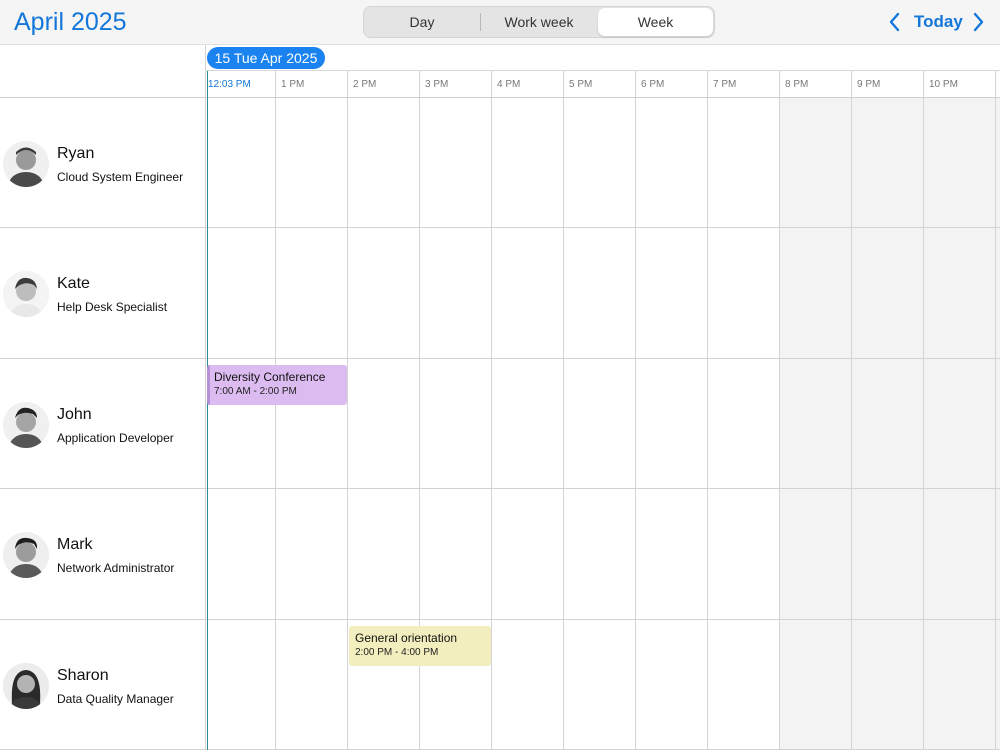 Image resolution: width=1000 pixels, height=750 pixels. Describe the element at coordinates (229, 84) in the screenshot. I see `time-label-now: 12:03 PM` at that location.